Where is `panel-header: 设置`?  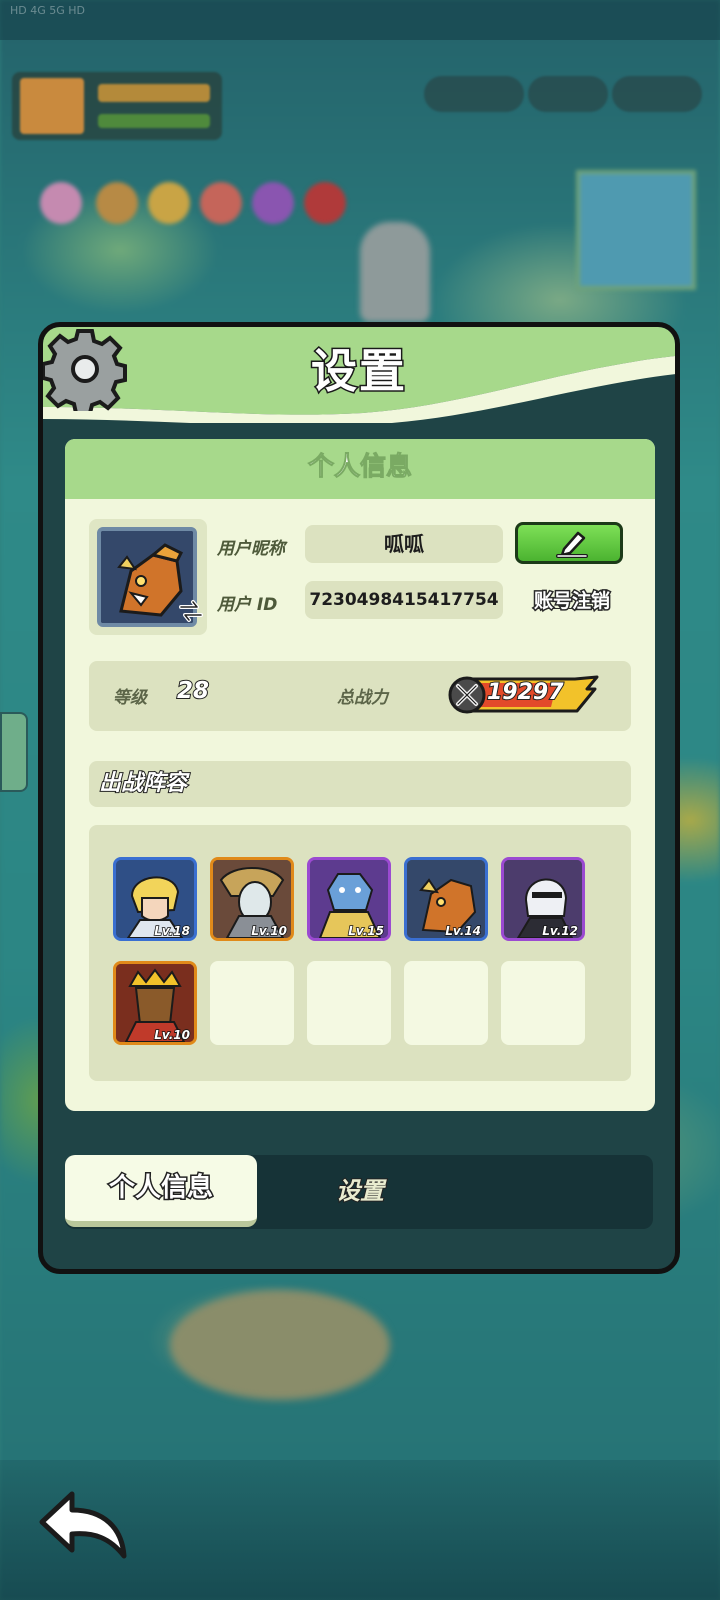 panel-header: 设置 is located at coordinates (359, 375).